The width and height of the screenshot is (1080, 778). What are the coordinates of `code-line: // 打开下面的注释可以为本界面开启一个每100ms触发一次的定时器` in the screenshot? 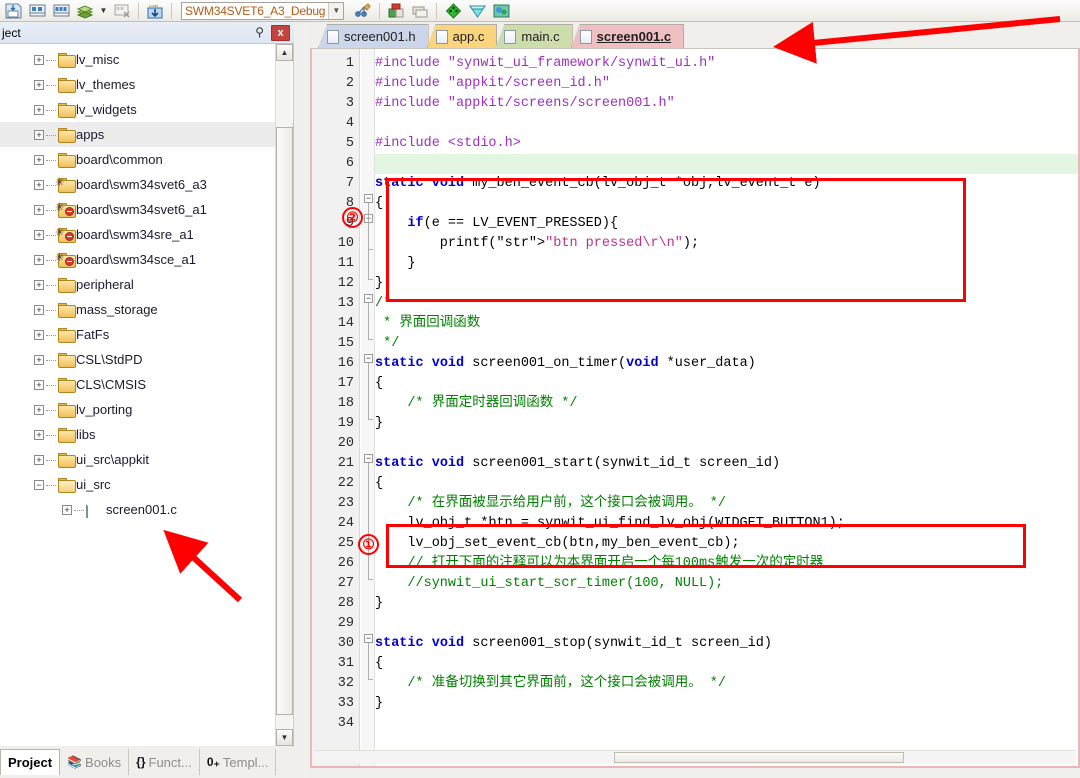 It's located at (726, 564).